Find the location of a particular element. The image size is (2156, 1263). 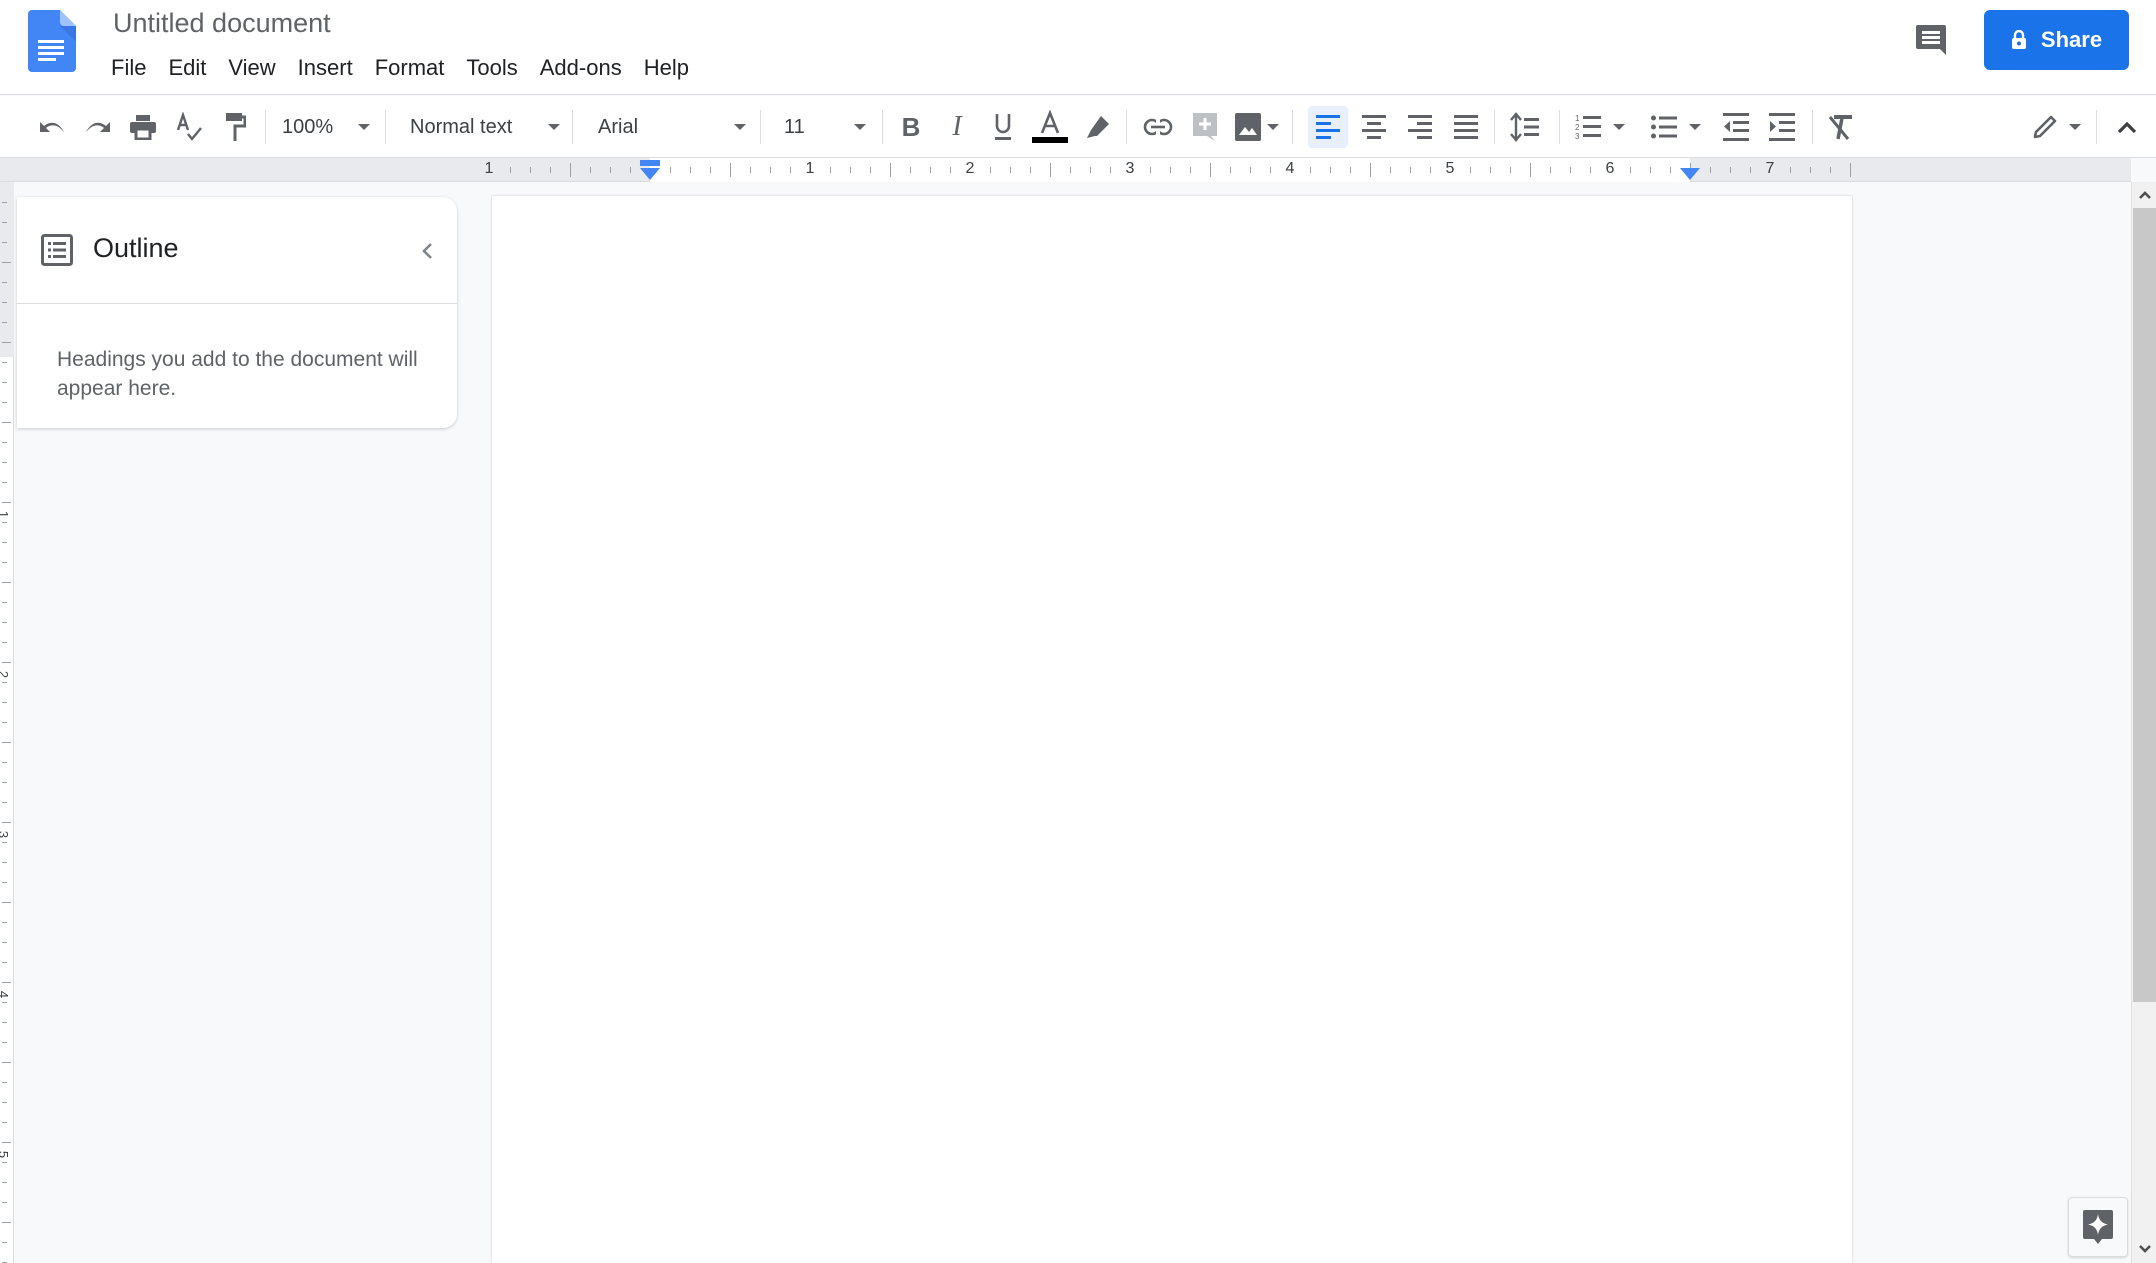

italic-button: I is located at coordinates (957, 127).